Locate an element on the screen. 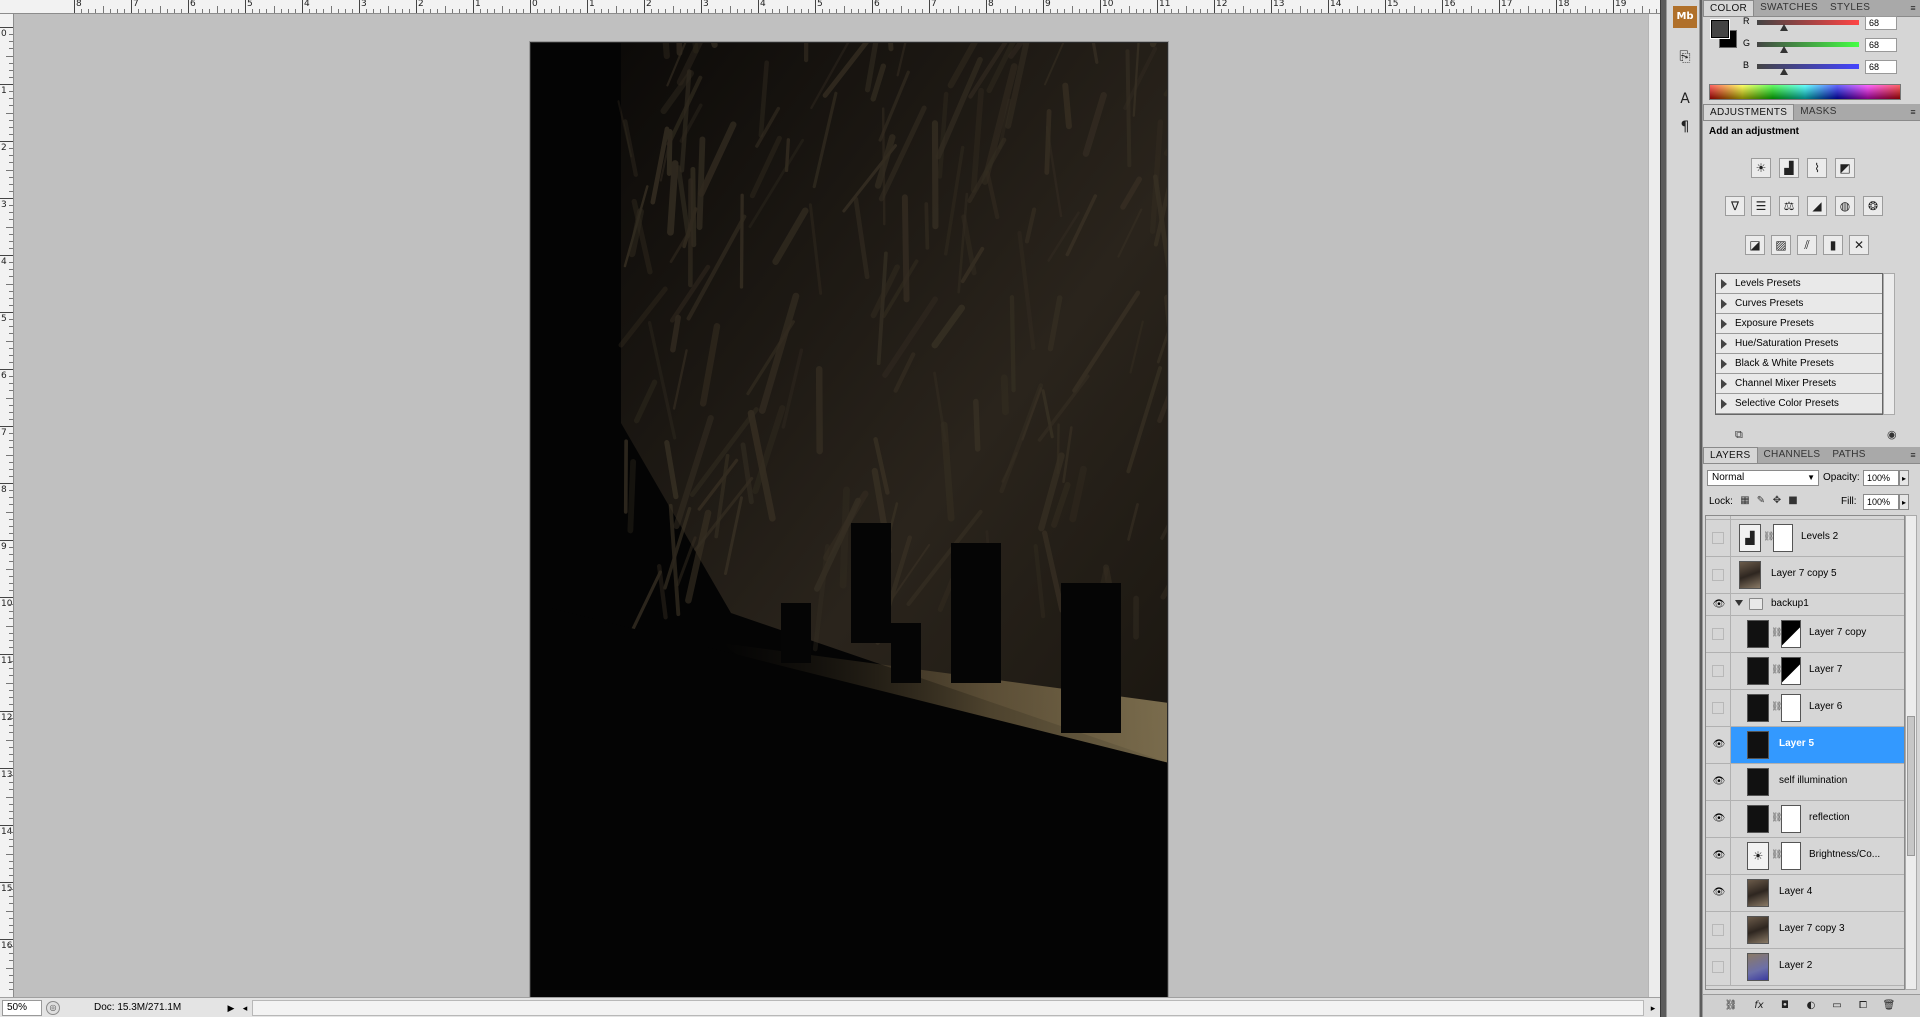 The width and height of the screenshot is (1920, 1017). scroll-left-icon: ◂ is located at coordinates (245, 1008).